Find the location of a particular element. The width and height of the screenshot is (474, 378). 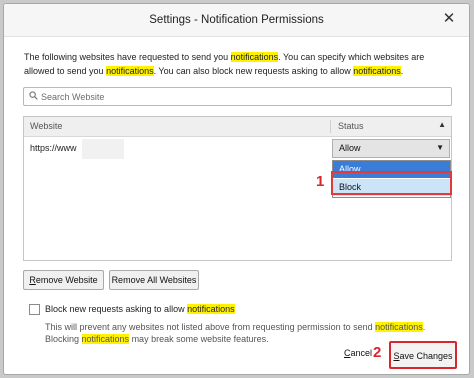

button-label: ave Changes is located at coordinates (426, 356).